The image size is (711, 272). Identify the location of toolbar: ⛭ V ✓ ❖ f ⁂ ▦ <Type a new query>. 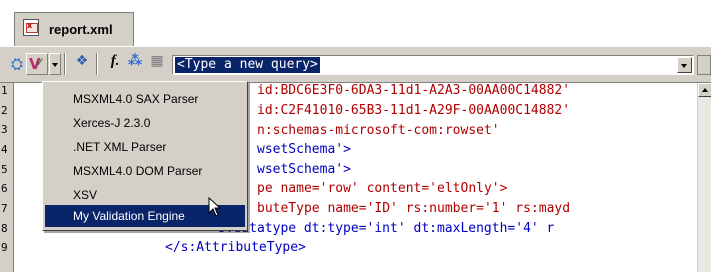
(355, 64).